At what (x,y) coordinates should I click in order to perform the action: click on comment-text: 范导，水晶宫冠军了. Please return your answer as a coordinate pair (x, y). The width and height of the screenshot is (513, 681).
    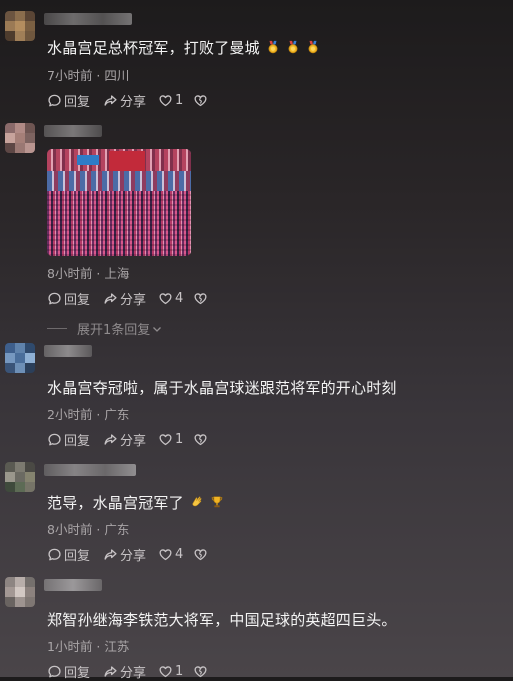
    Looking at the image, I should click on (135, 502).